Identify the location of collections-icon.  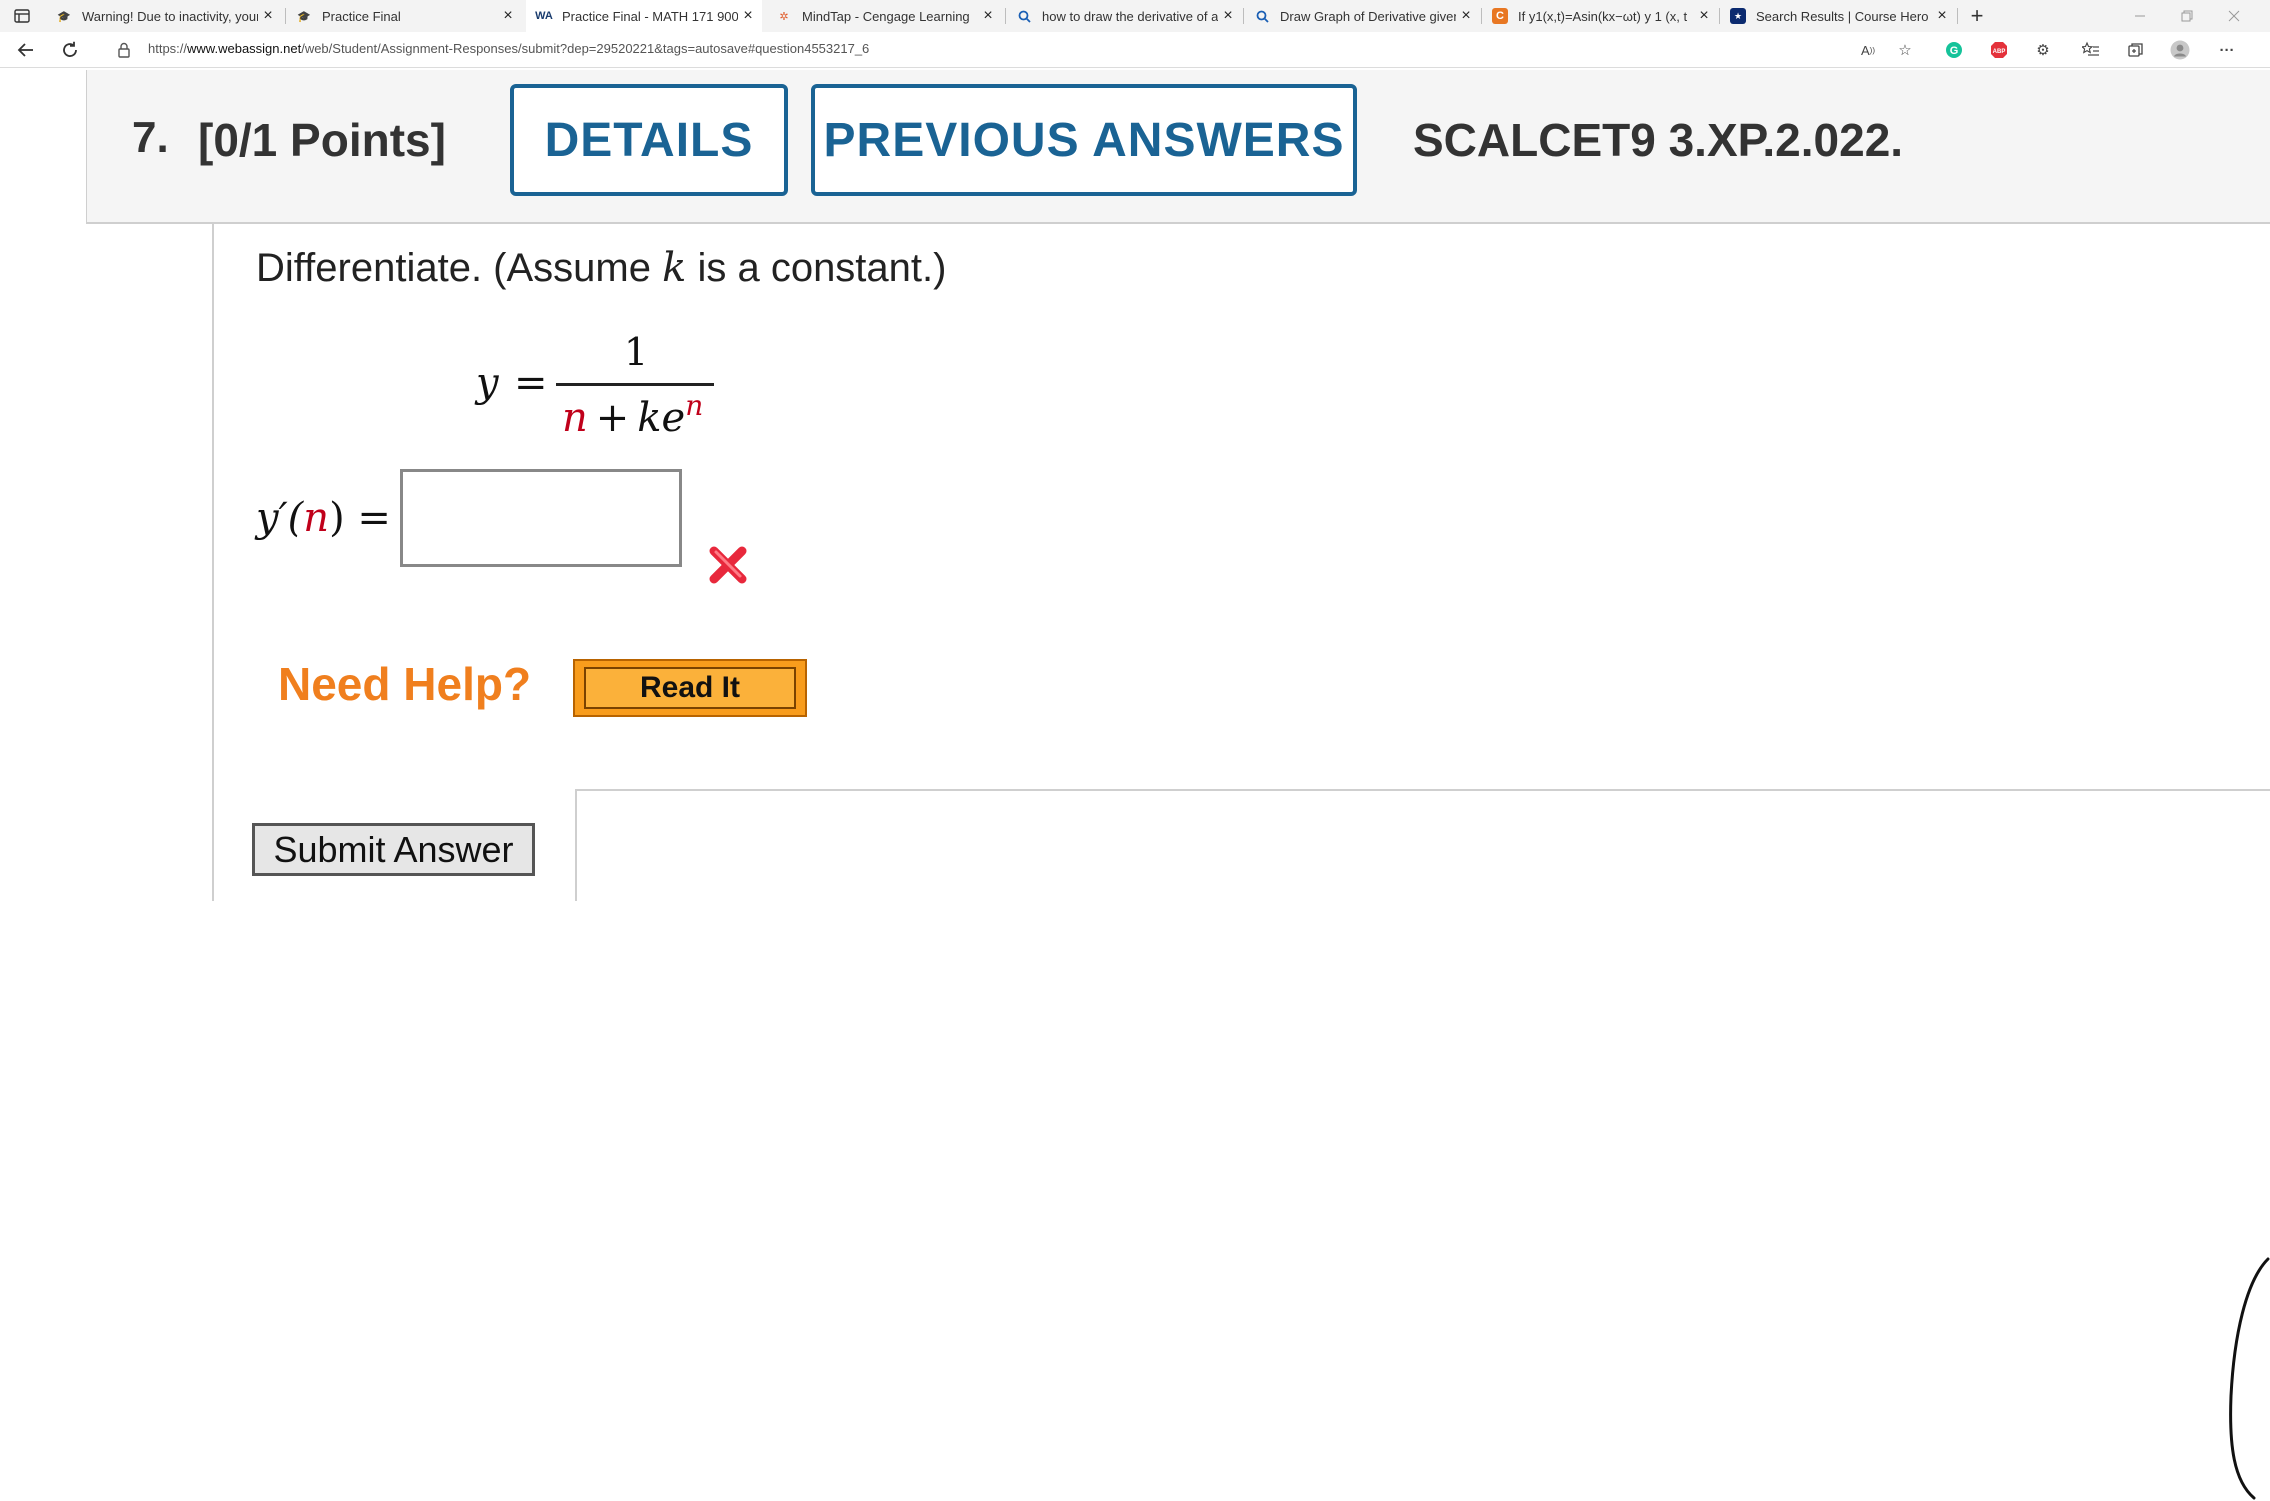
(2136, 50).